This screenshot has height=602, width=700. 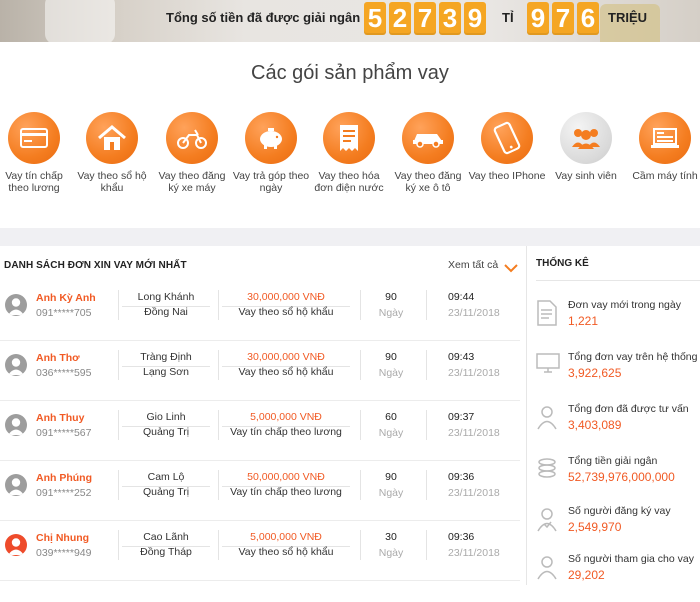 I want to click on applicant-name: Anh Thơ, so click(x=58, y=358).